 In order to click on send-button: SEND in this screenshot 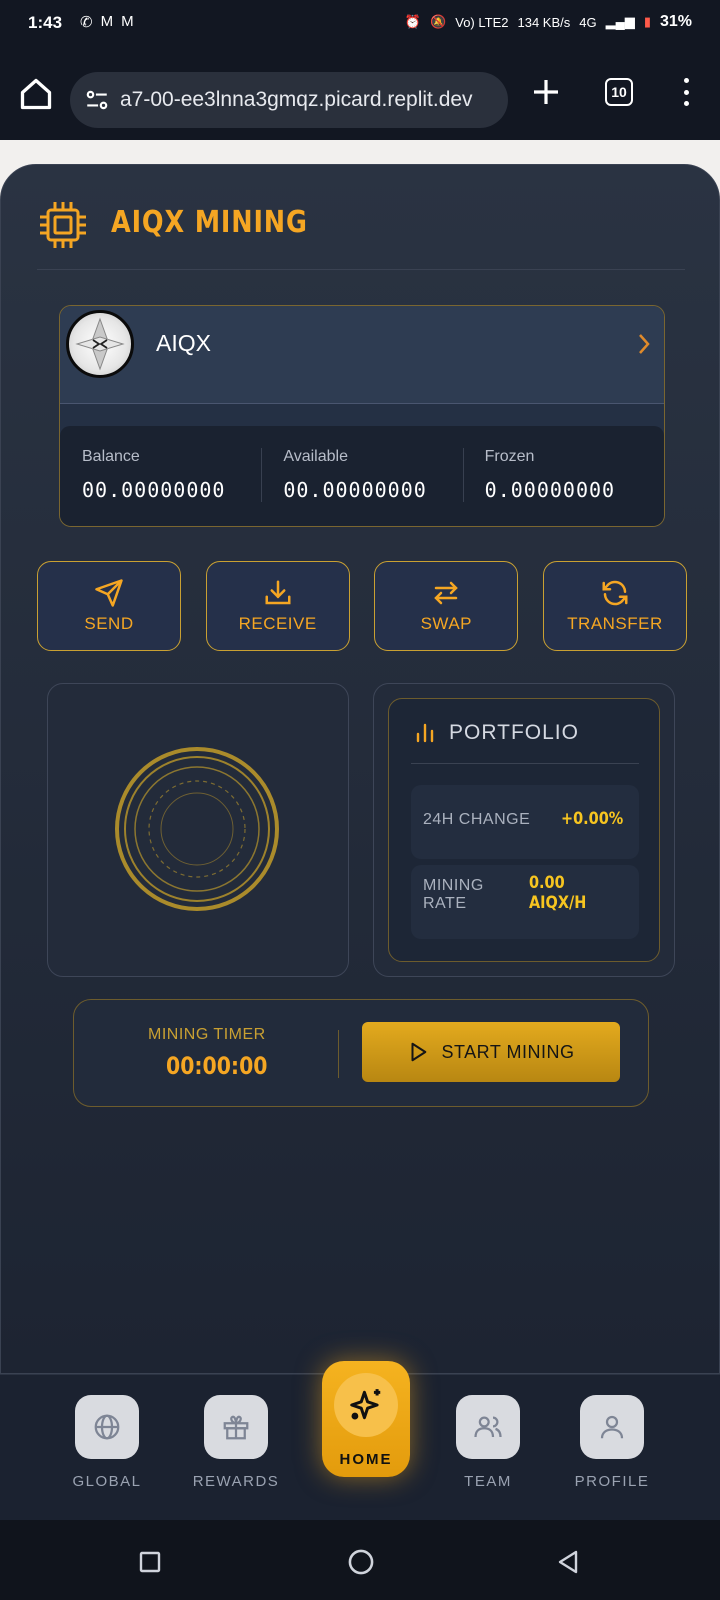, I will do `click(109, 606)`.